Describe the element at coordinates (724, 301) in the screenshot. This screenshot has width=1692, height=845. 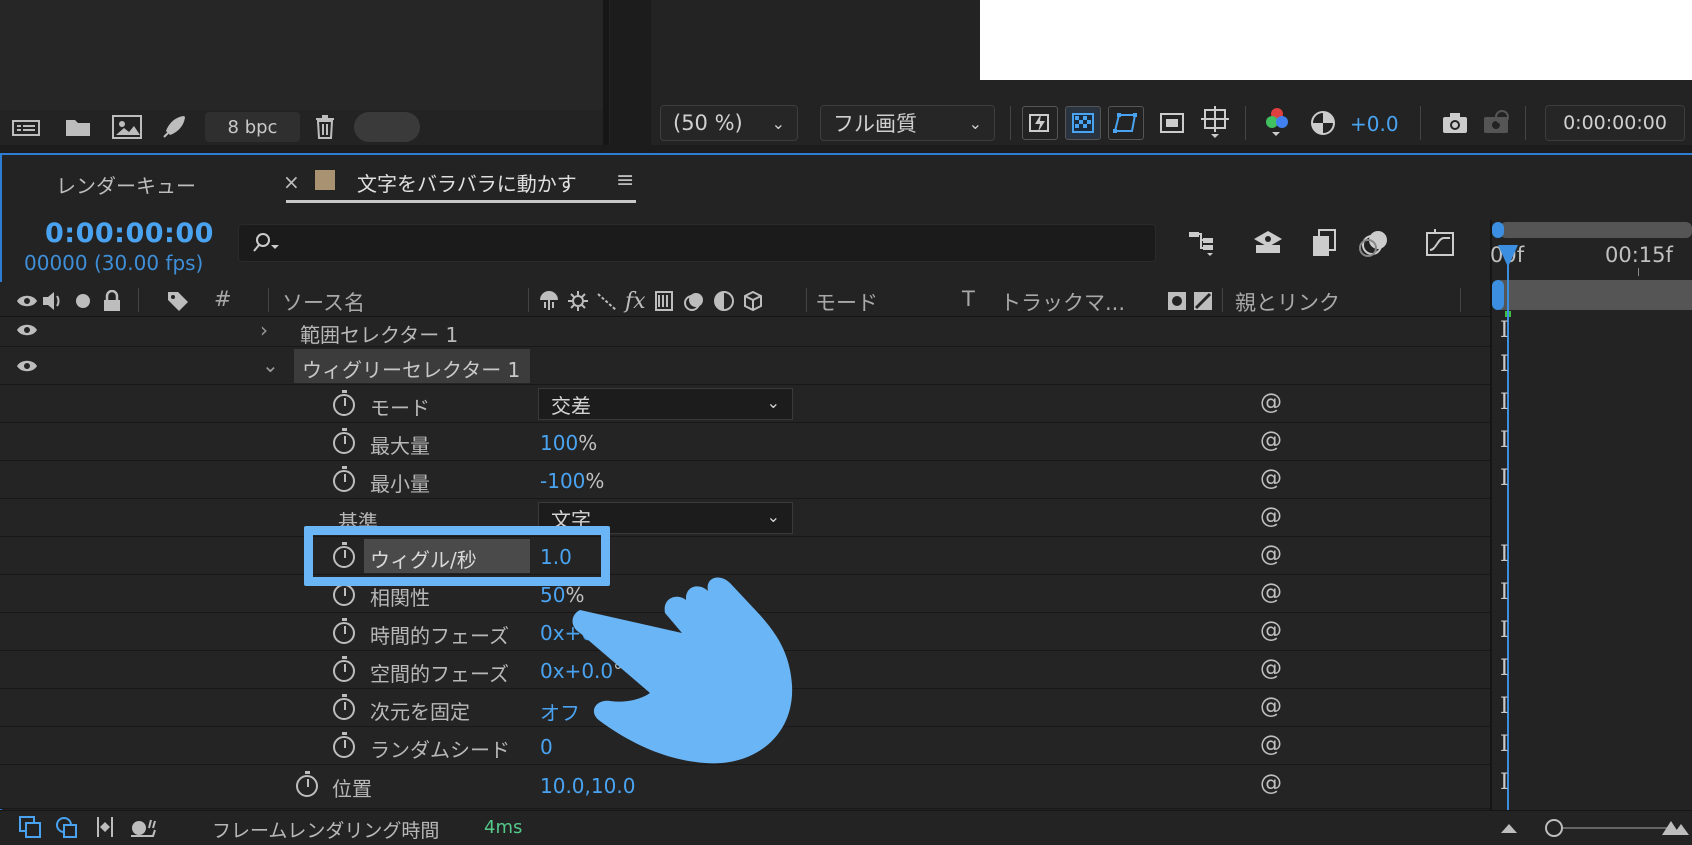
I see `adjustment-layer-icon` at that location.